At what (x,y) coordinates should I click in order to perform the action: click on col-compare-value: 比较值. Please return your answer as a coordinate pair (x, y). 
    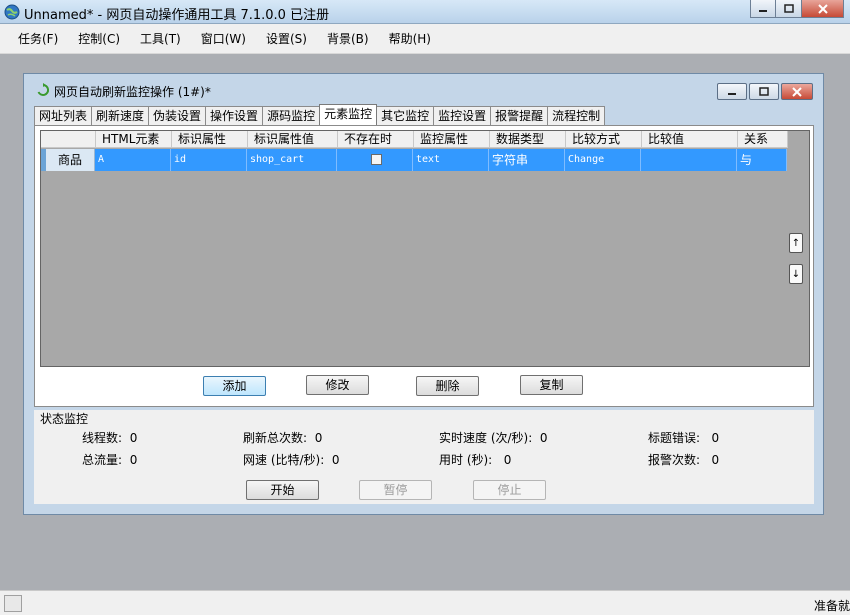
    Looking at the image, I should click on (690, 139).